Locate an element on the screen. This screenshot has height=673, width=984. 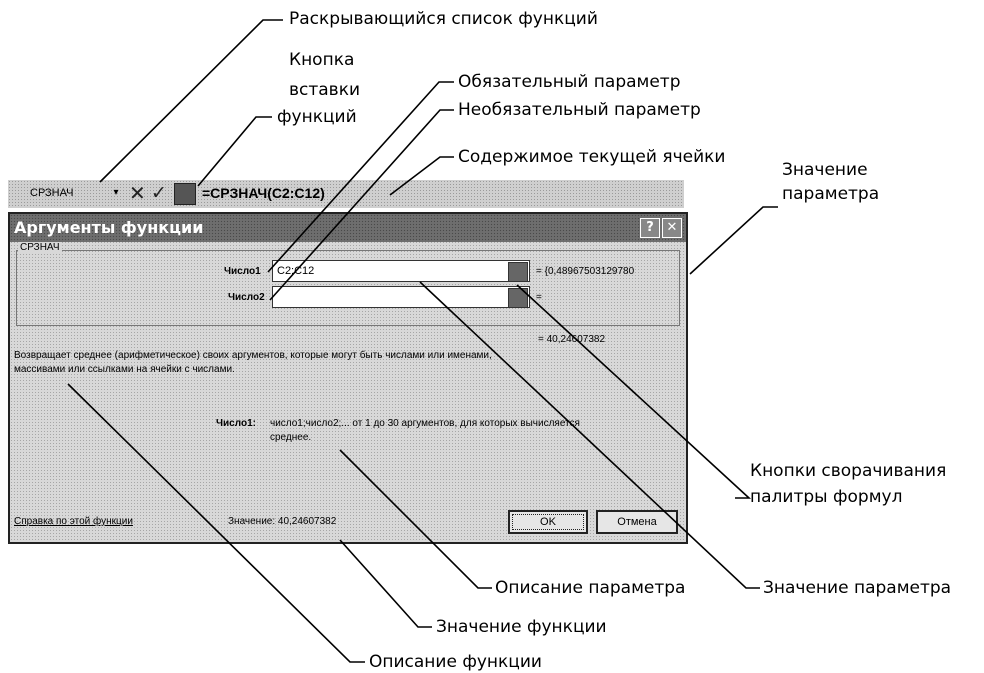
arg2-result: = is located at coordinates (539, 297).